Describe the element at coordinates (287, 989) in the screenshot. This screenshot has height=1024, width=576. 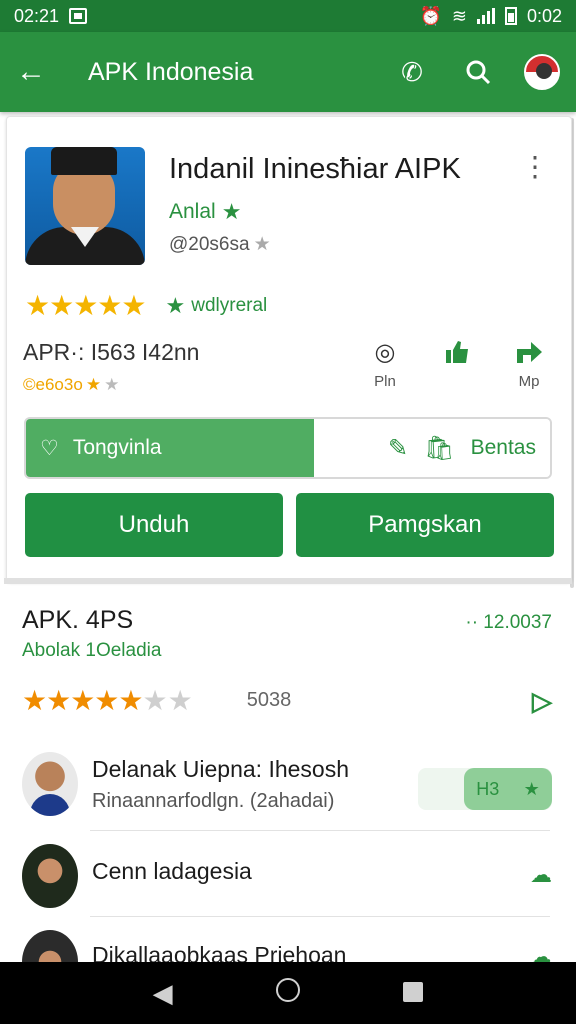
I see `home-circle-icon` at that location.